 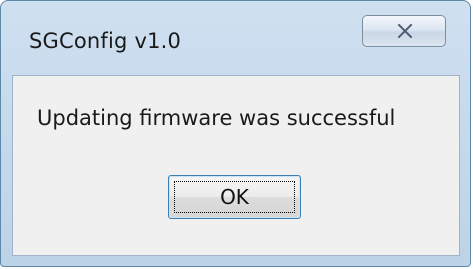 I want to click on close-icon, so click(x=405, y=31).